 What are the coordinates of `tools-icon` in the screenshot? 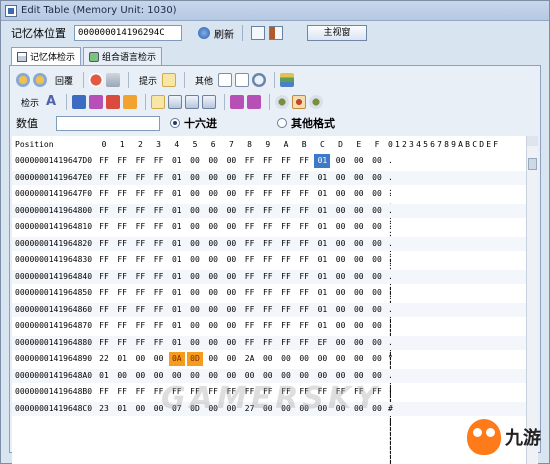 It's located at (40, 80).